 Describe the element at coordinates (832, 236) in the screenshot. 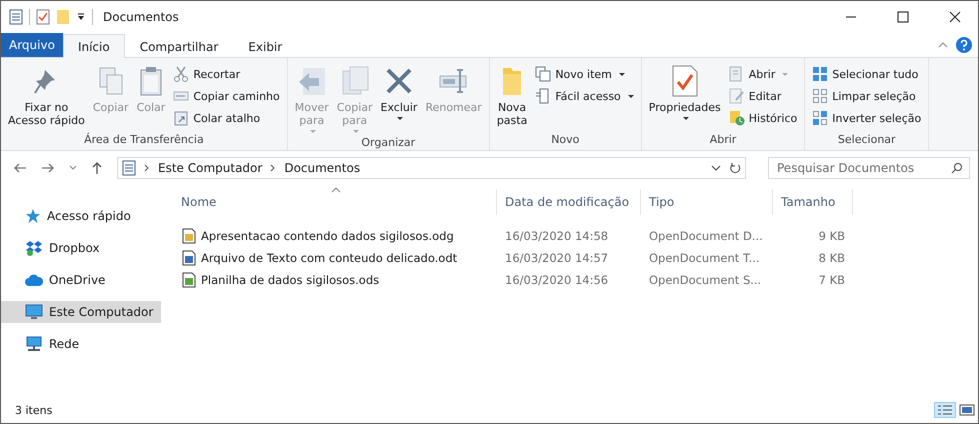

I see `table-cell-text: 9 KB` at that location.